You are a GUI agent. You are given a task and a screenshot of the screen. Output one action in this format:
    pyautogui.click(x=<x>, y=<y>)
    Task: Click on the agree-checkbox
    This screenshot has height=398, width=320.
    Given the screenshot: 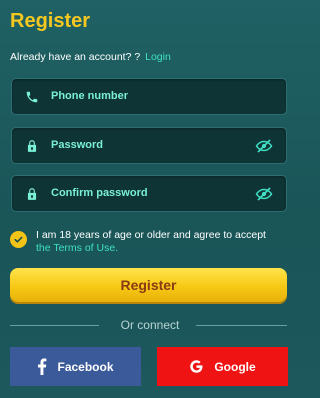 What is the action you would take?
    pyautogui.click(x=18, y=239)
    